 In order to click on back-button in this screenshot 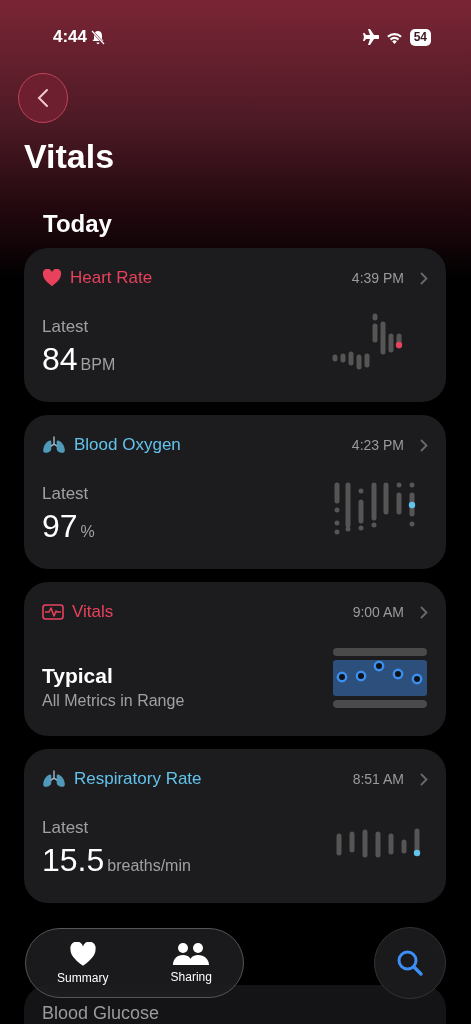, I will do `click(43, 98)`.